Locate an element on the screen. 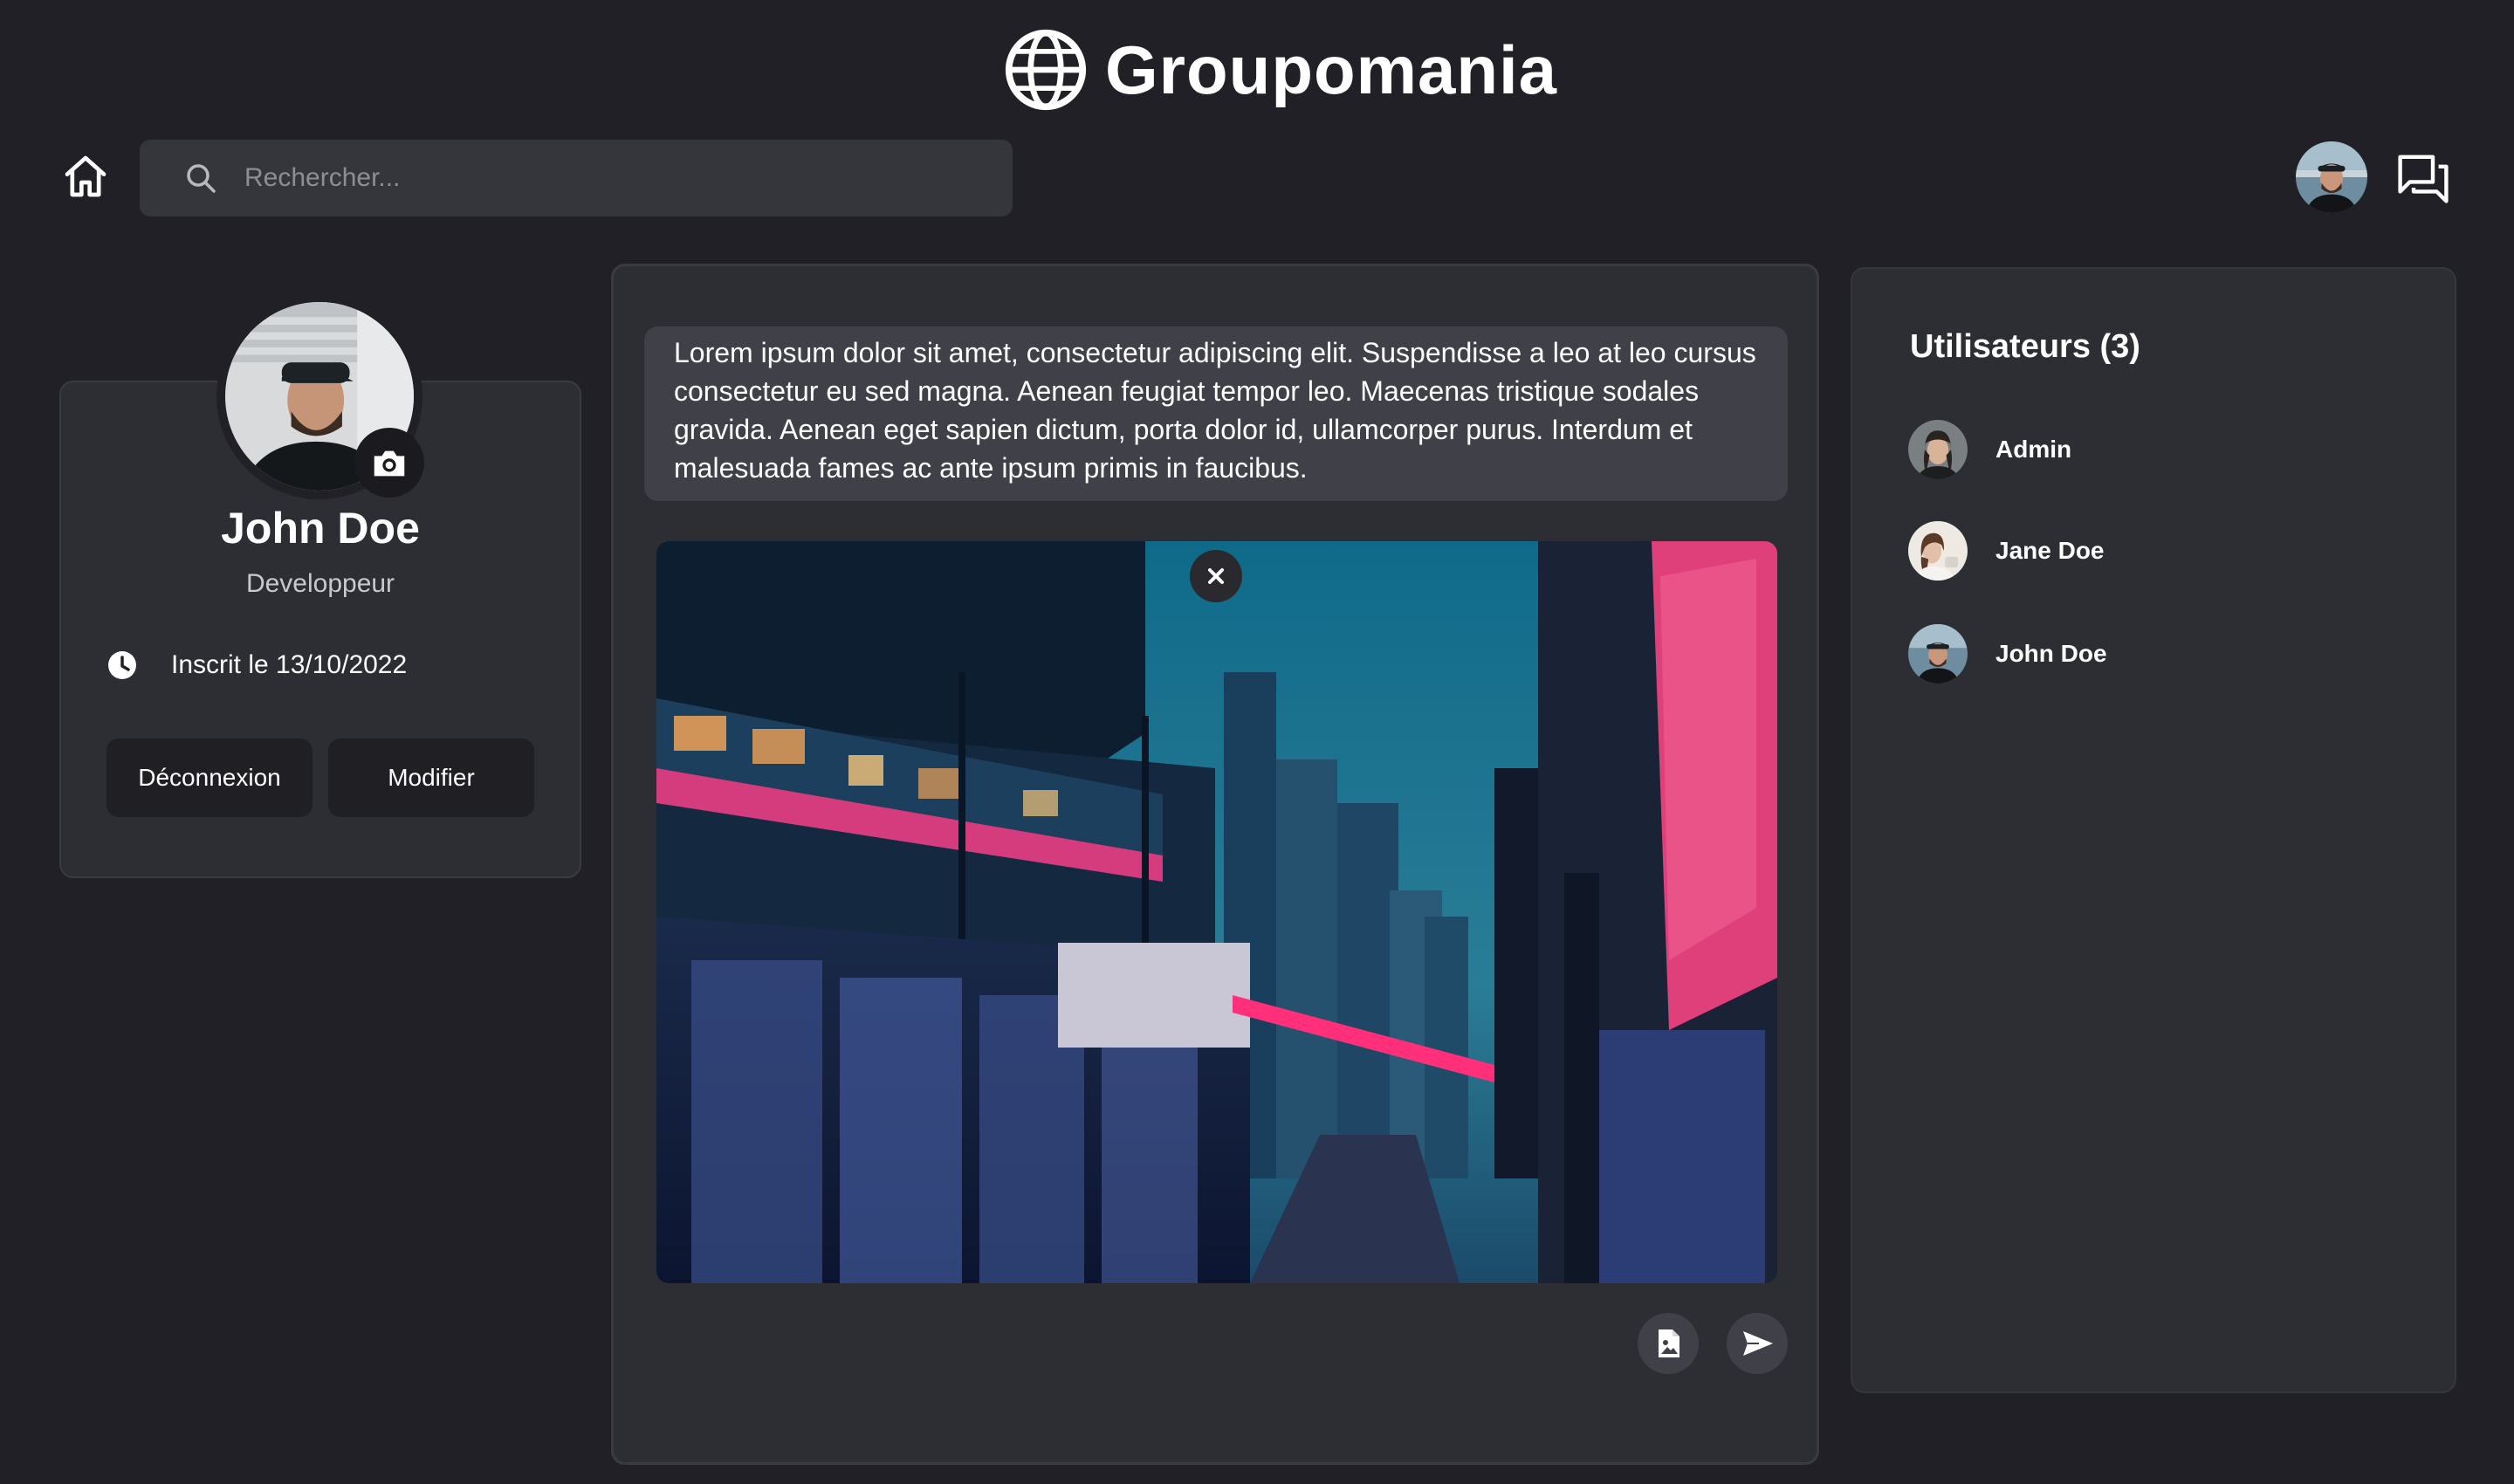 The width and height of the screenshot is (2514, 1484). chat-icon is located at coordinates (2423, 179).